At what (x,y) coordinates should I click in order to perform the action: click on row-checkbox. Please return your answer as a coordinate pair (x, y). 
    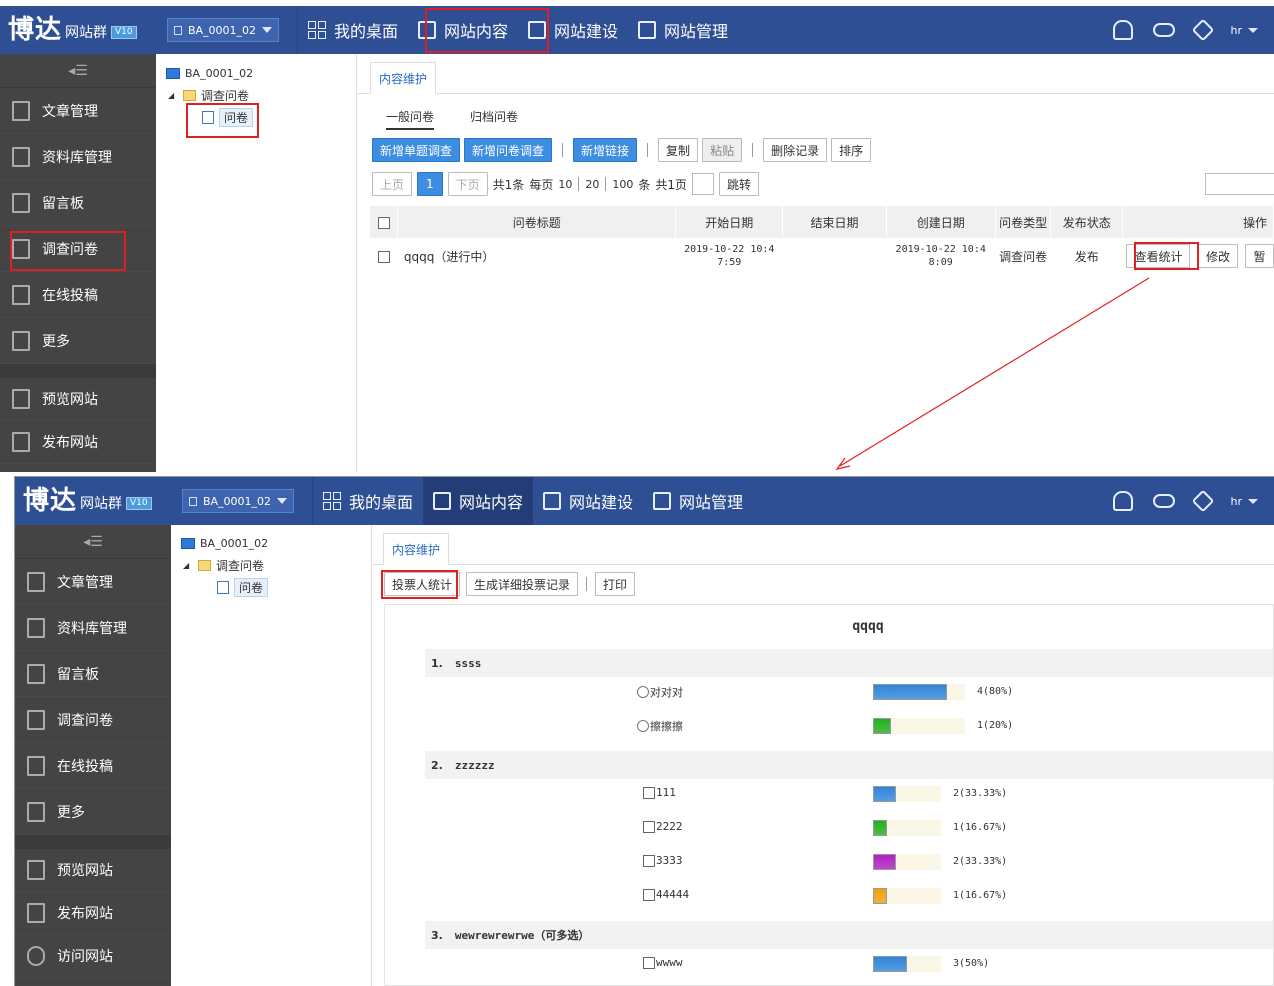
    Looking at the image, I should click on (383, 256).